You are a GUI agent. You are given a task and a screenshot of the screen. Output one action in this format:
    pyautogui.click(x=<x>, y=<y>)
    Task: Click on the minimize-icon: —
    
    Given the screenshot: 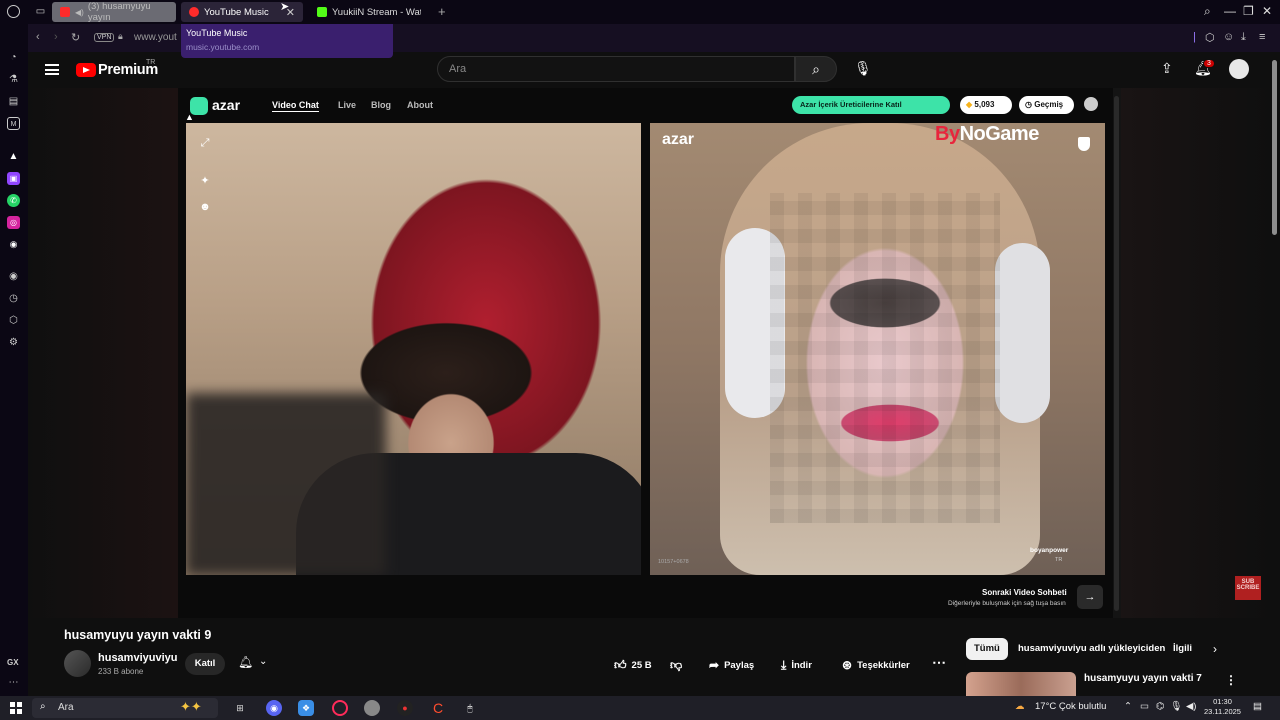 What is the action you would take?
    pyautogui.click(x=1230, y=11)
    